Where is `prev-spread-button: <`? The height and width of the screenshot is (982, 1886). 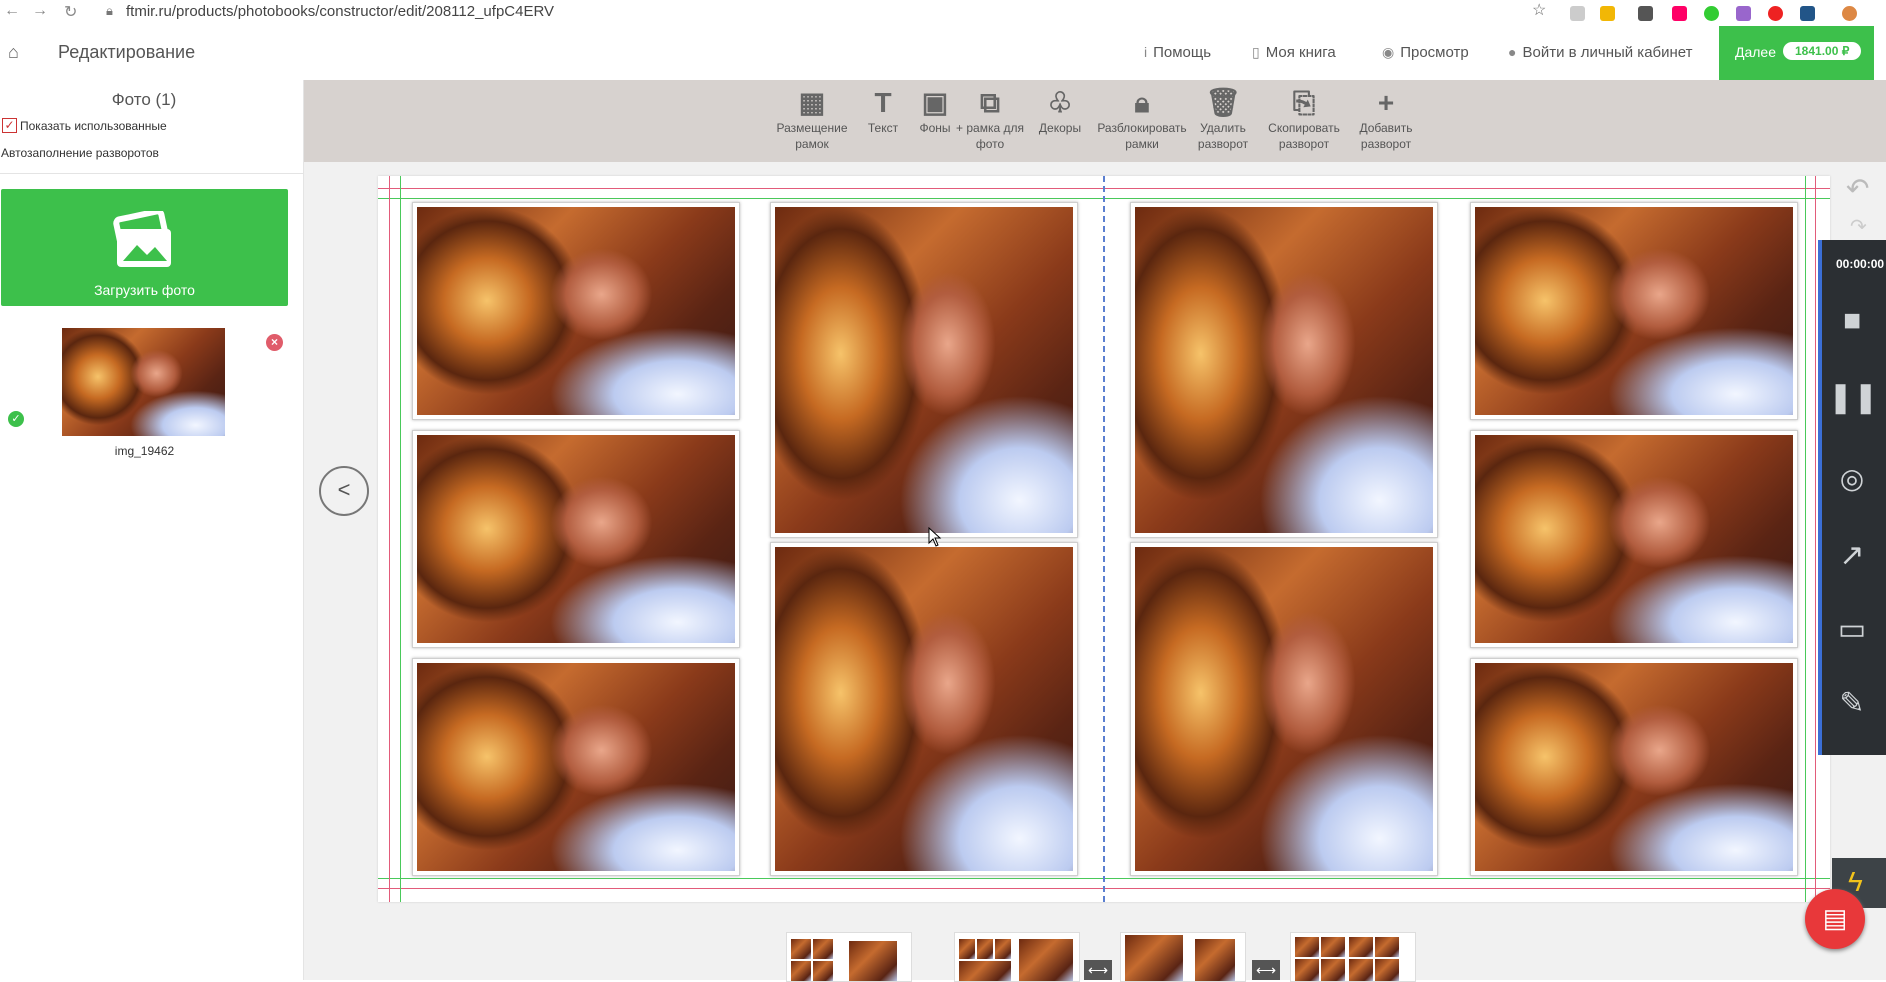 prev-spread-button: < is located at coordinates (344, 491).